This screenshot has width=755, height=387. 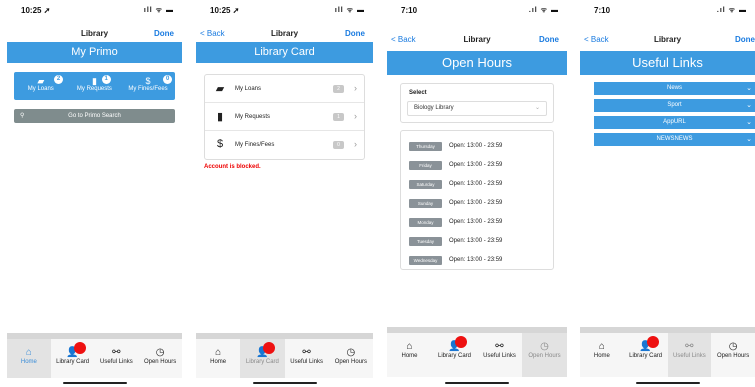 What do you see at coordinates (667, 12) in the screenshot?
I see `status-bar: 7:10 .ıl ᯤ ▬` at bounding box center [667, 12].